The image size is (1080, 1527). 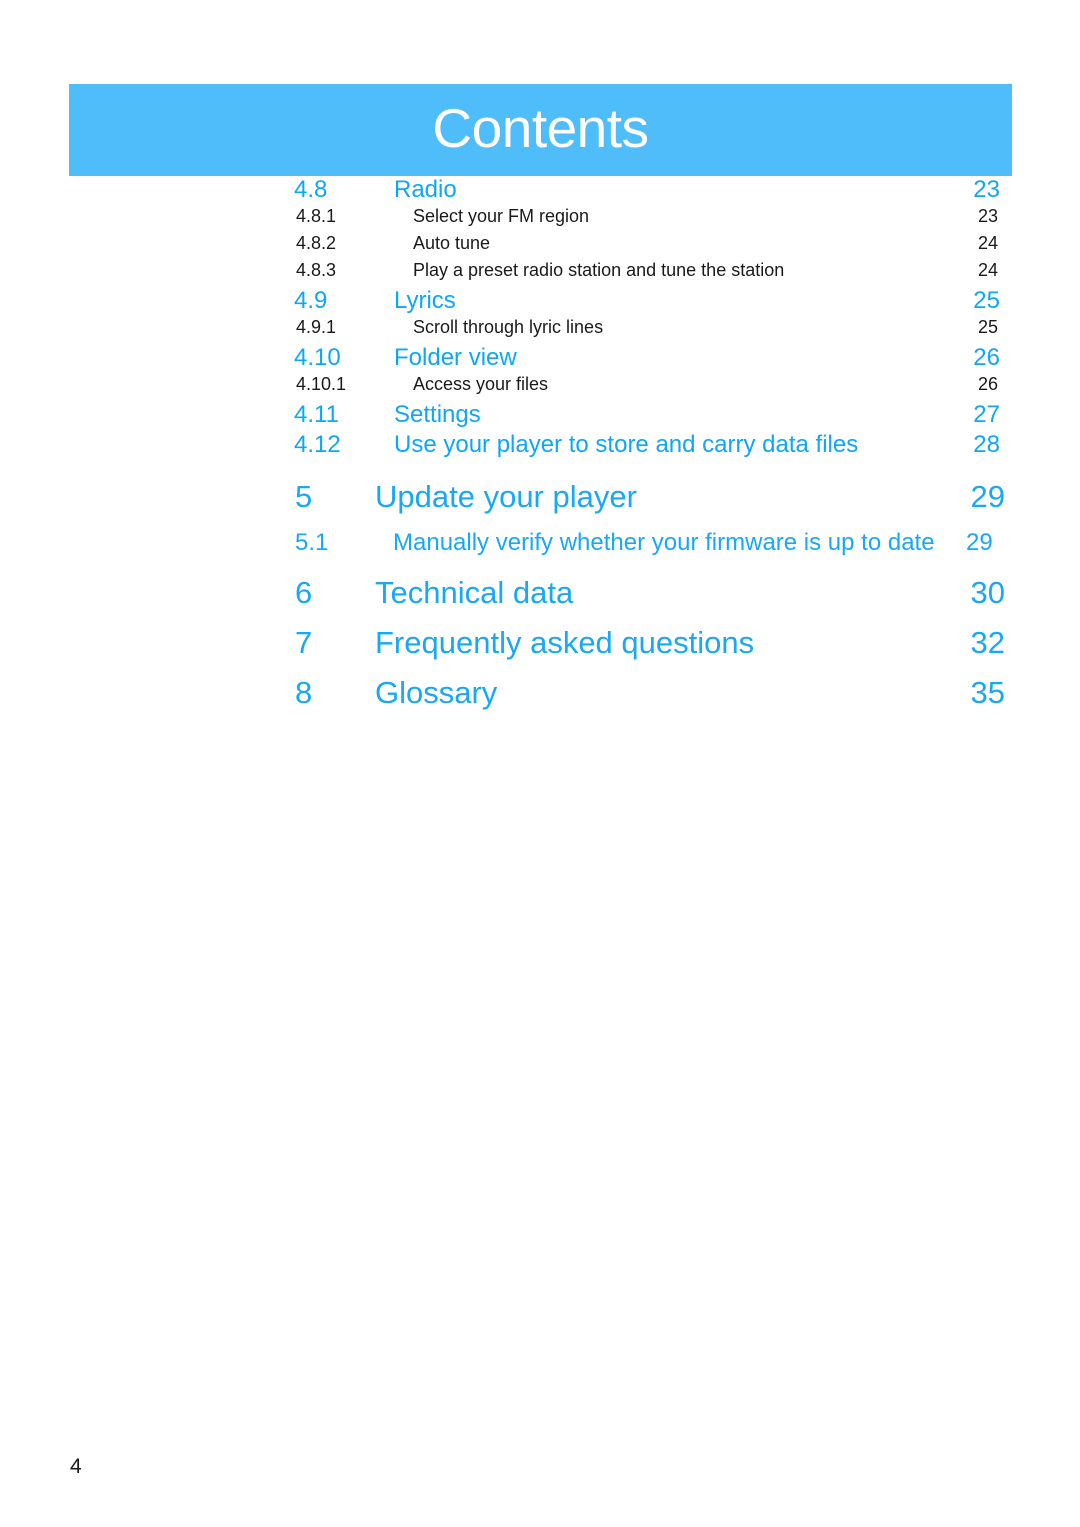 I want to click on toc-entry-number: 7, so click(x=304, y=642).